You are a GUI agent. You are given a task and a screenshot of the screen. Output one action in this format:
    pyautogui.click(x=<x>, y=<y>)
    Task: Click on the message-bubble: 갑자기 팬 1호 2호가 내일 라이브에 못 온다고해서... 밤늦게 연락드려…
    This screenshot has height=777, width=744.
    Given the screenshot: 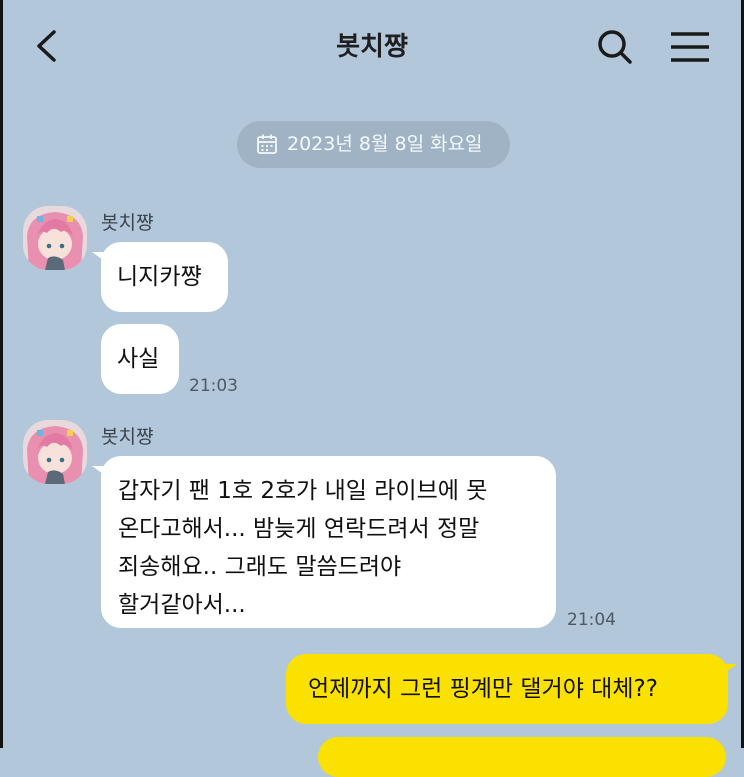 What is the action you would take?
    pyautogui.click(x=324, y=542)
    